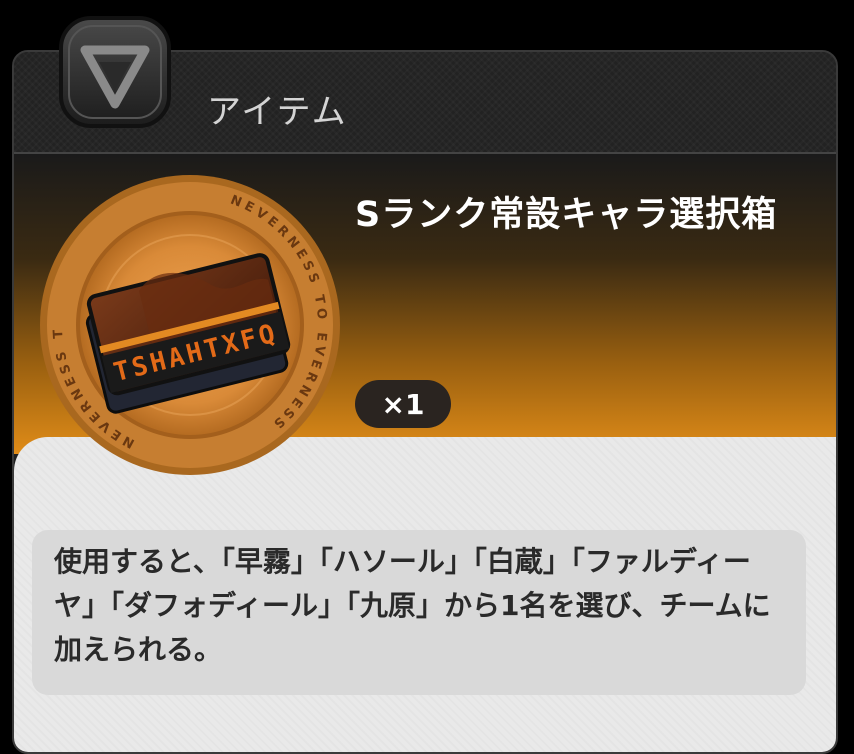 The image size is (854, 754). Describe the element at coordinates (403, 404) in the screenshot. I see `item-count-badge: ×1` at that location.